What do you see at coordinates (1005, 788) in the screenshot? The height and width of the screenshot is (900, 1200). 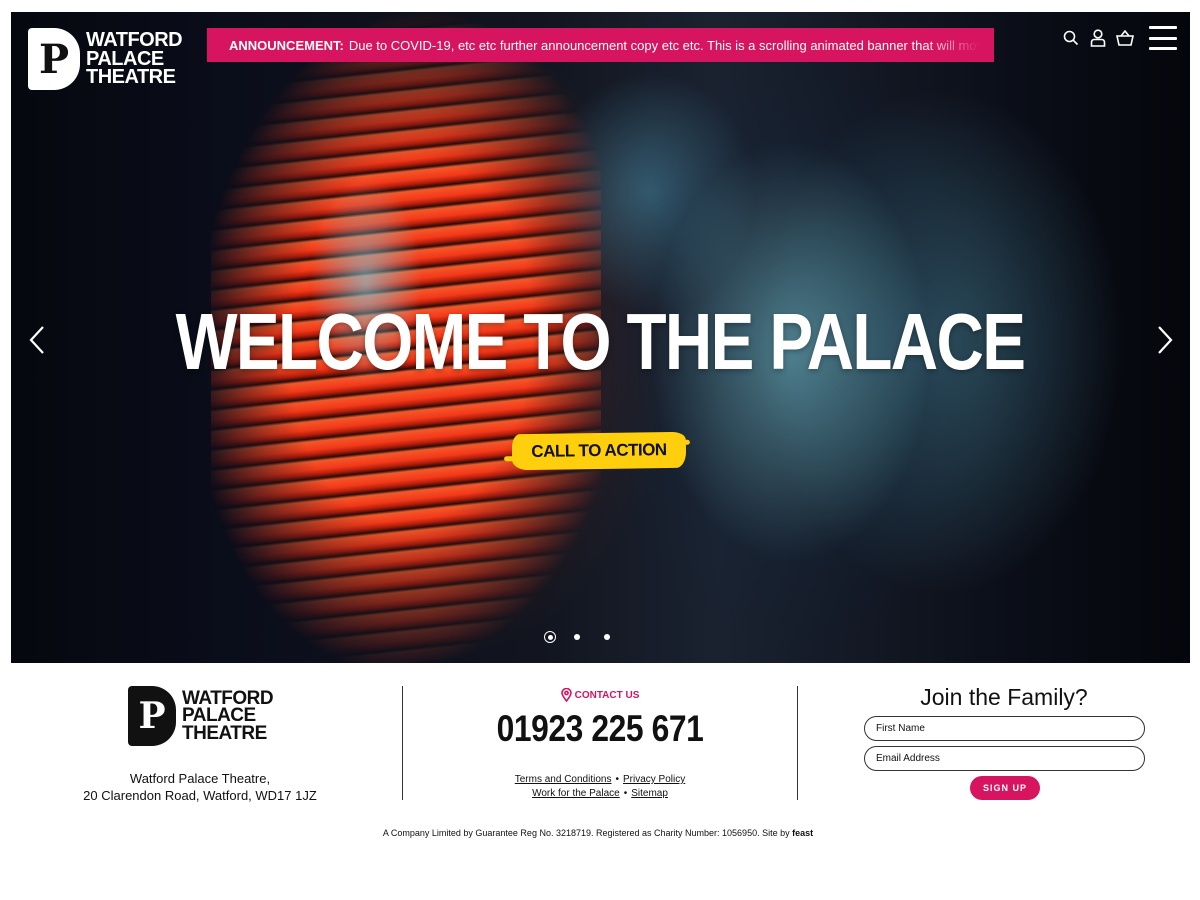 I see `sign-up-button: SIGN UP` at bounding box center [1005, 788].